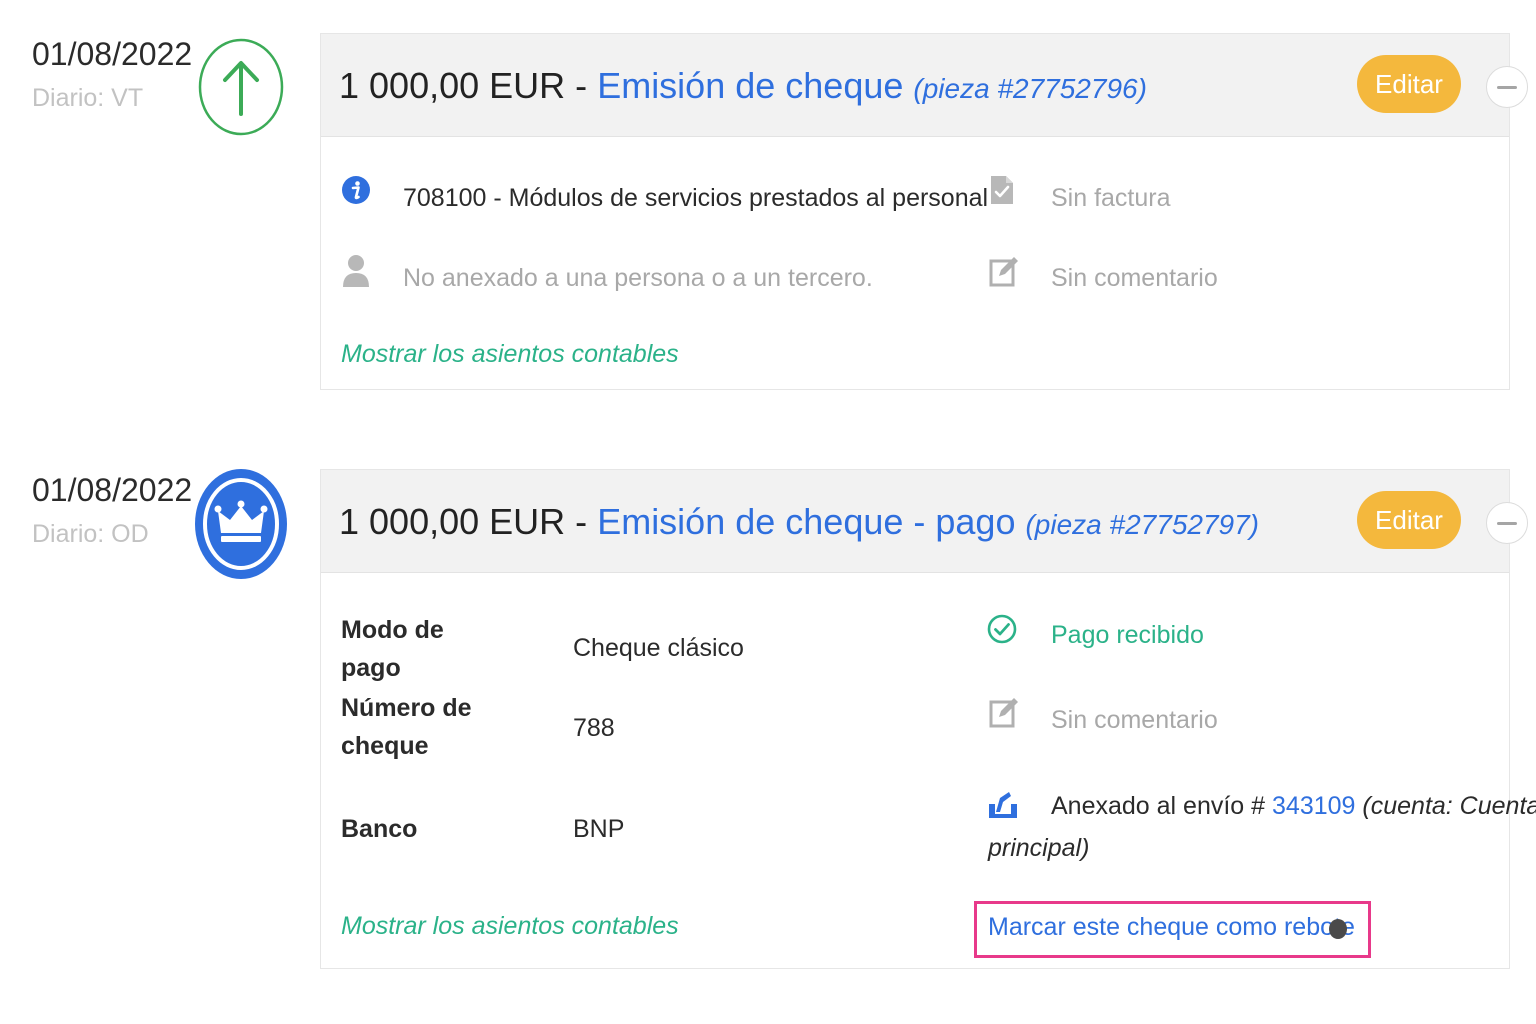 The width and height of the screenshot is (1536, 1024). Describe the element at coordinates (1449, 806) in the screenshot. I see `shipment-account: (cuenta: Cuenta` at that location.